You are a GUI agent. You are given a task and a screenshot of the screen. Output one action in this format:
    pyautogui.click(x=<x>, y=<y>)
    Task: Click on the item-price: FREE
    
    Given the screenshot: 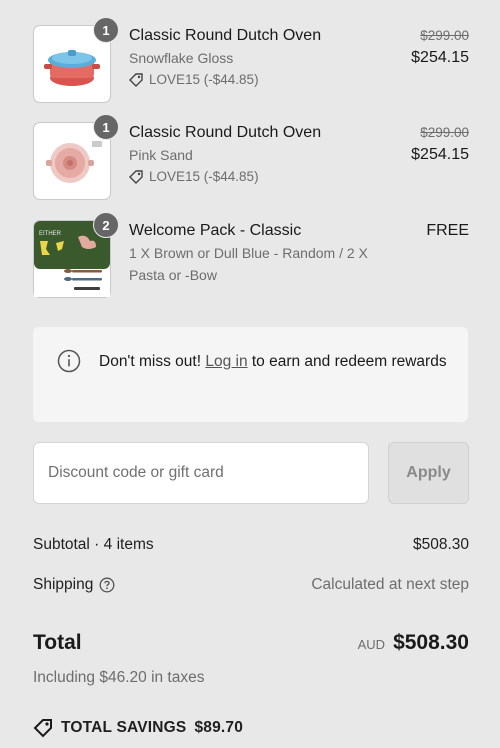 What is the action you would take?
    pyautogui.click(x=447, y=230)
    